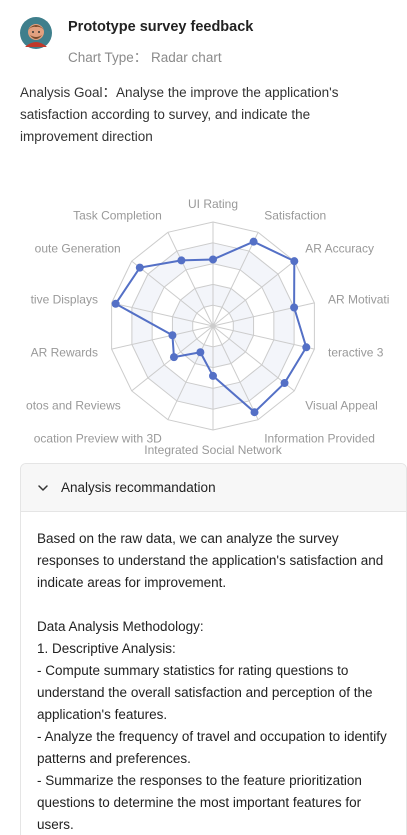 The height and width of the screenshot is (835, 407). I want to click on radar-indicator-label: ocation Preview with 3D, so click(98, 438).